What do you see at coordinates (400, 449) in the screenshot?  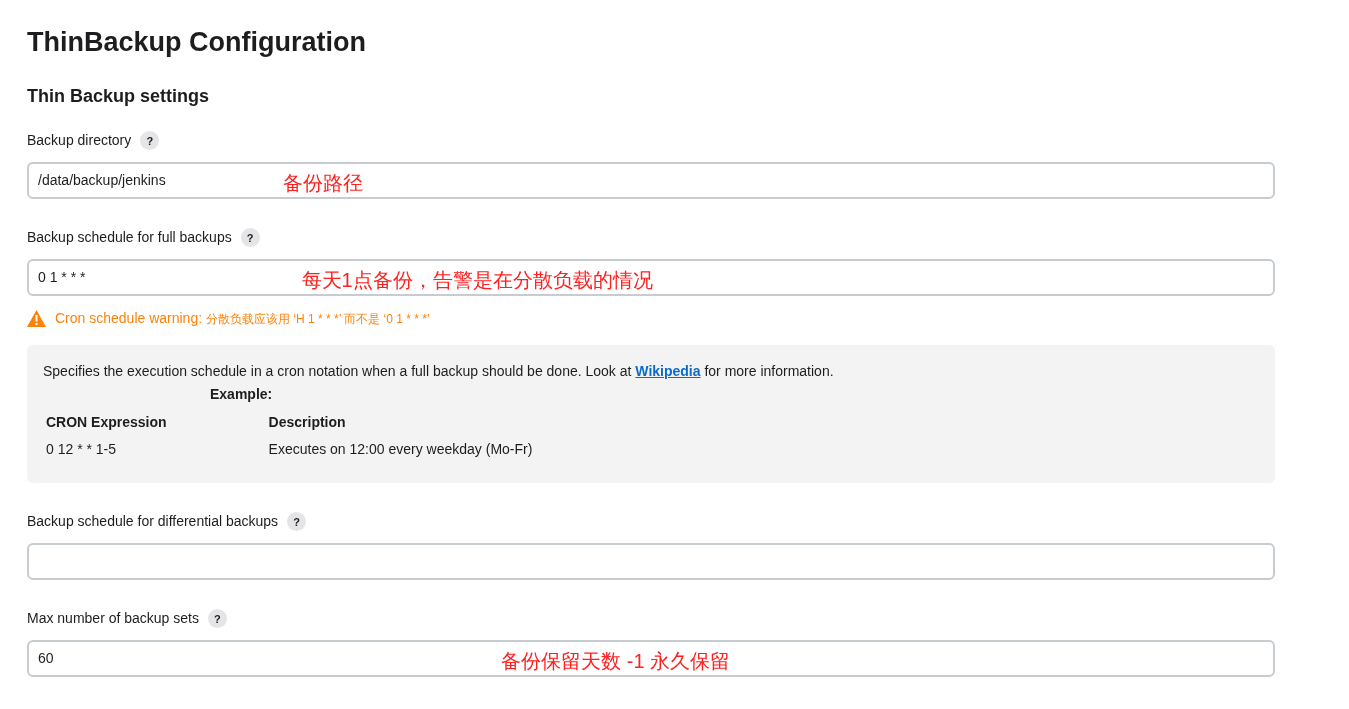 I see `table-cell-text: Executes on 12:00 every weekday (Mo-Fr)` at bounding box center [400, 449].